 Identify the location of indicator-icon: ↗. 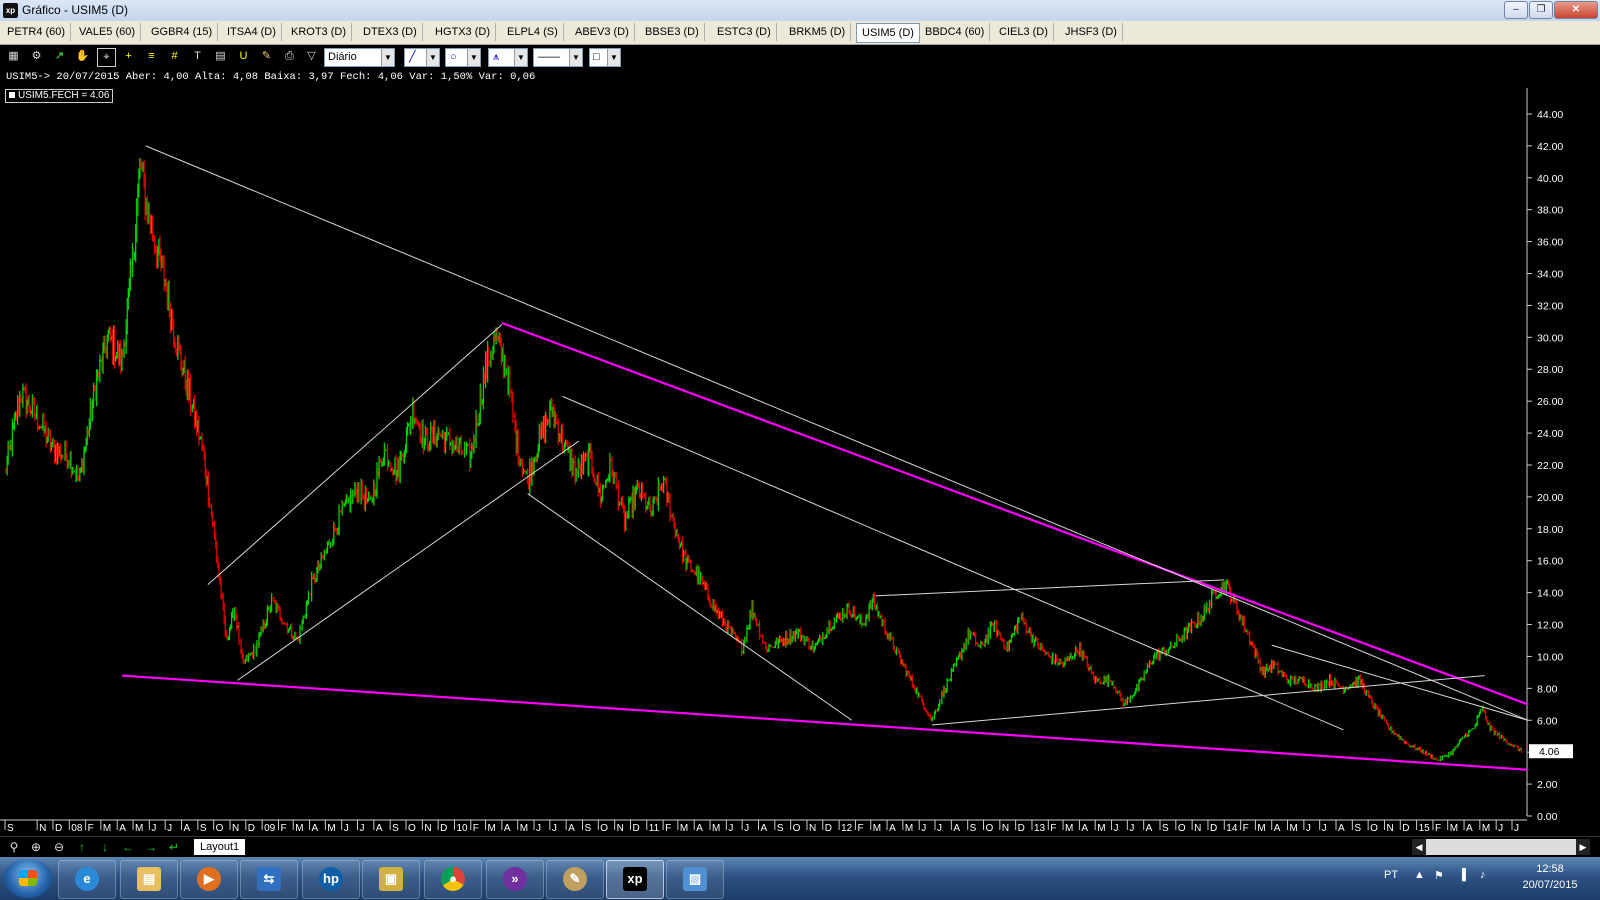
(59, 56).